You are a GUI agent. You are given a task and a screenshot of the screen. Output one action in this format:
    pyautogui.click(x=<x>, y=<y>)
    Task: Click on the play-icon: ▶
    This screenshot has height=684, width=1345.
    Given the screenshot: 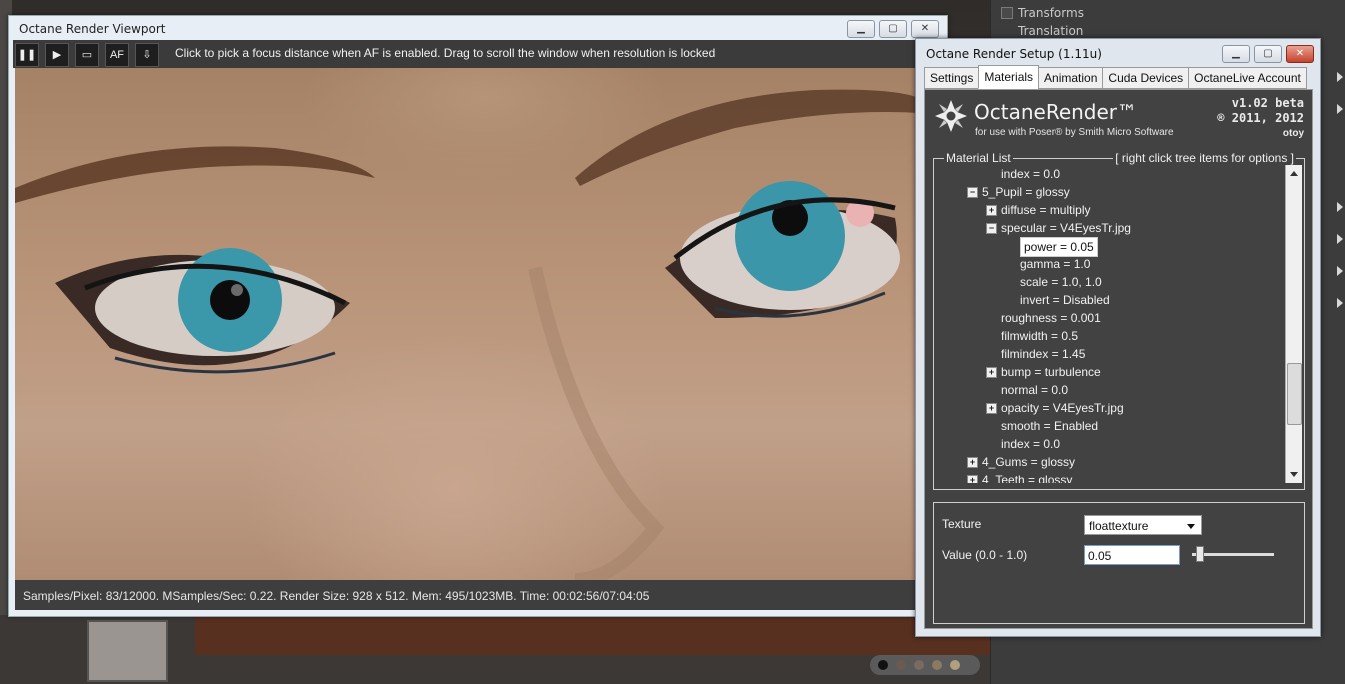 What is the action you would take?
    pyautogui.click(x=57, y=55)
    